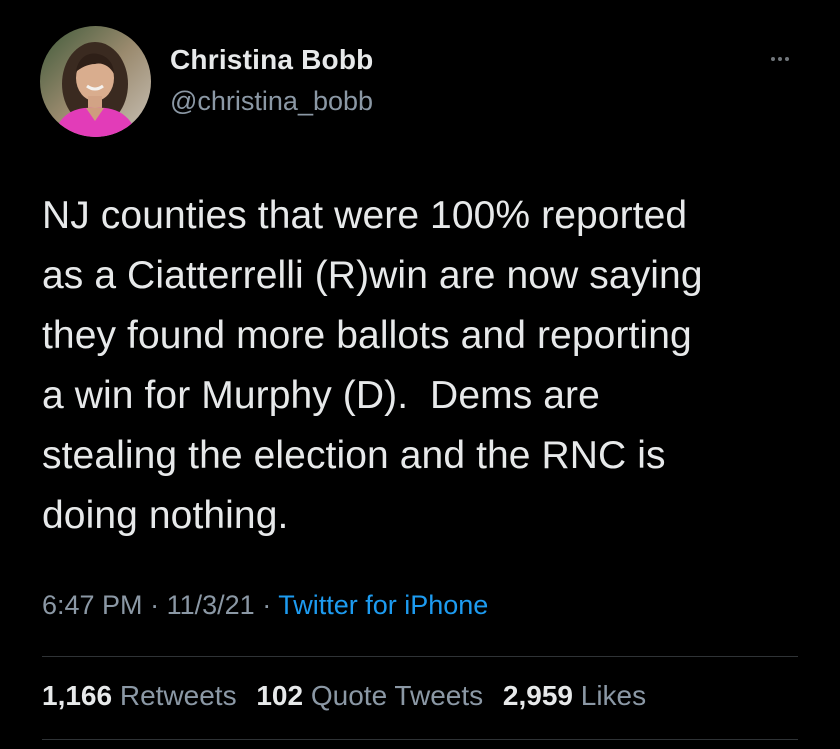 The width and height of the screenshot is (840, 749). I want to click on avatar-image, so click(95, 81).